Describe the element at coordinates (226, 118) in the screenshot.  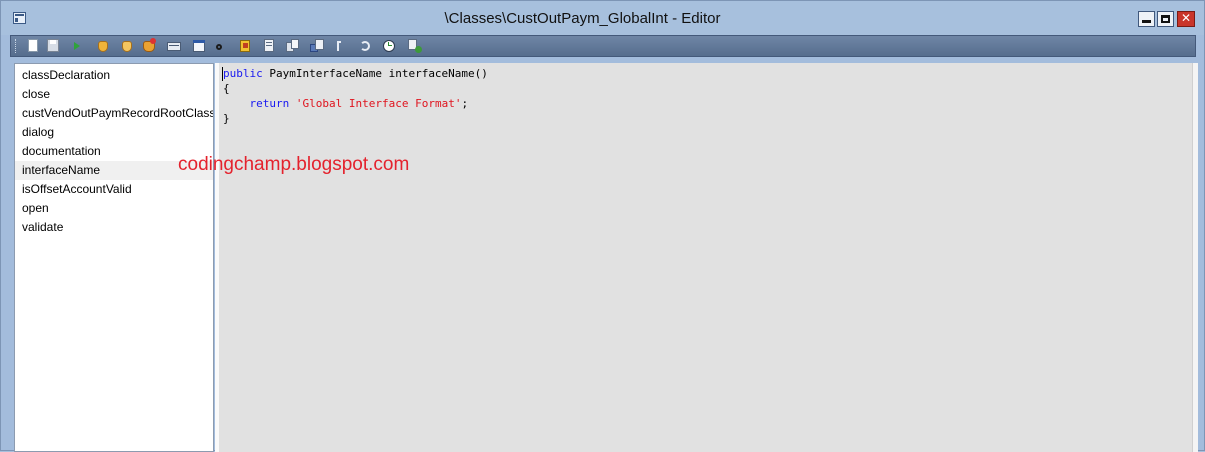
I see `code-close-brace: }` at that location.